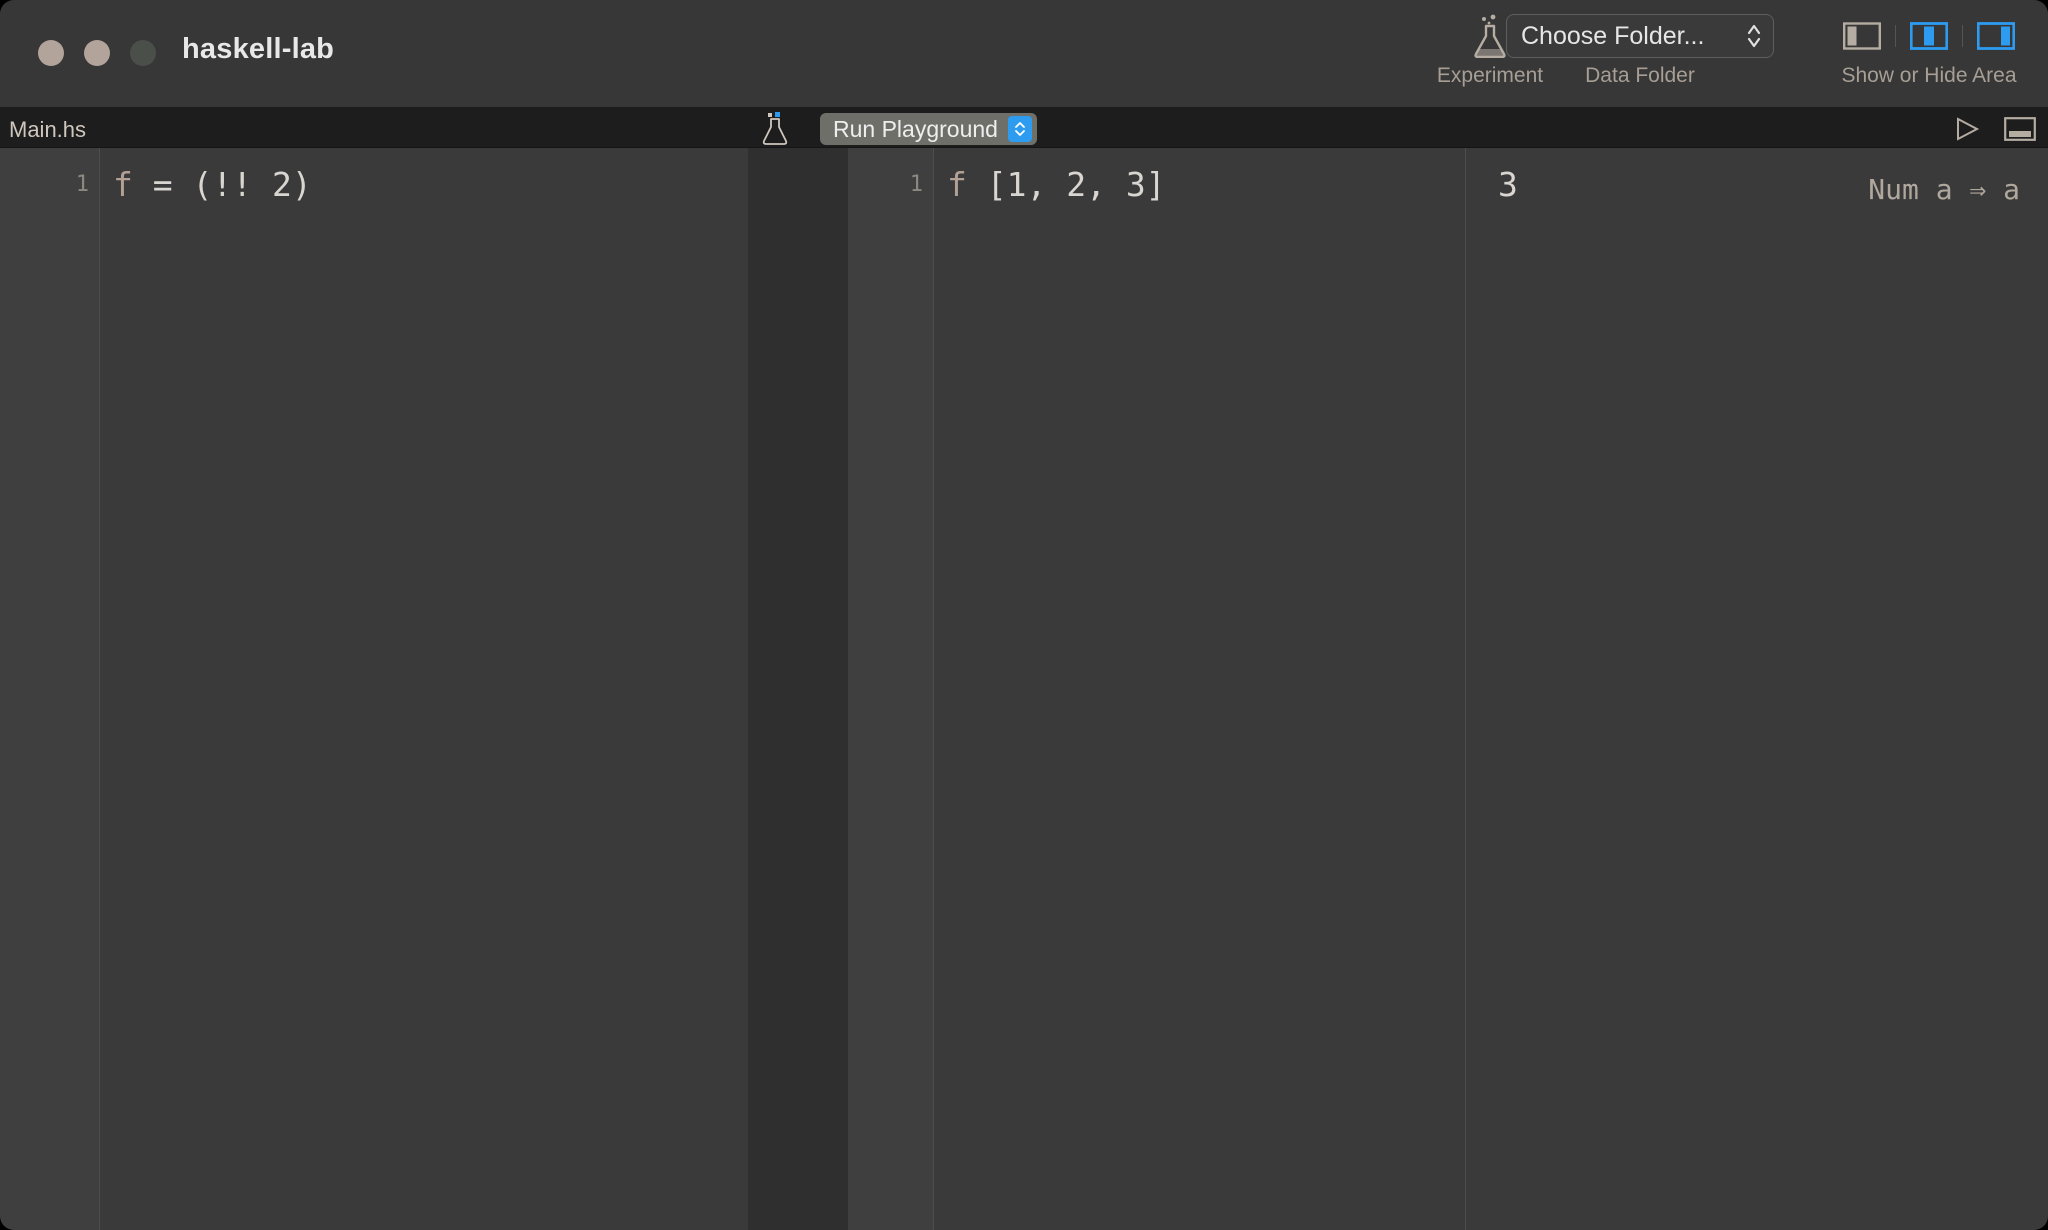 The width and height of the screenshot is (2048, 1230). I want to click on updown-chevron-icon, so click(1754, 36).